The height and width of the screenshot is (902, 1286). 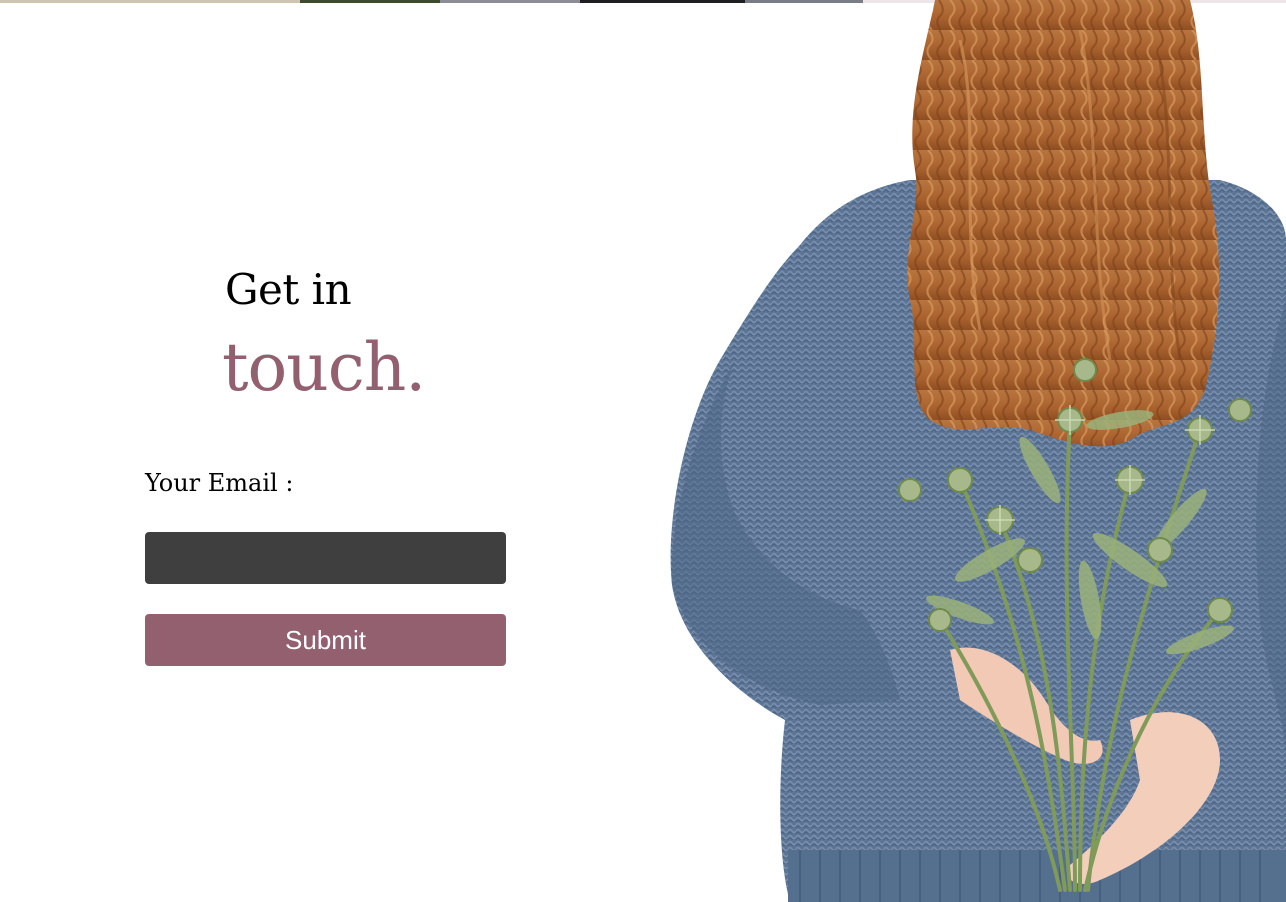 What do you see at coordinates (219, 483) in the screenshot?
I see `email-label: Your Email :` at bounding box center [219, 483].